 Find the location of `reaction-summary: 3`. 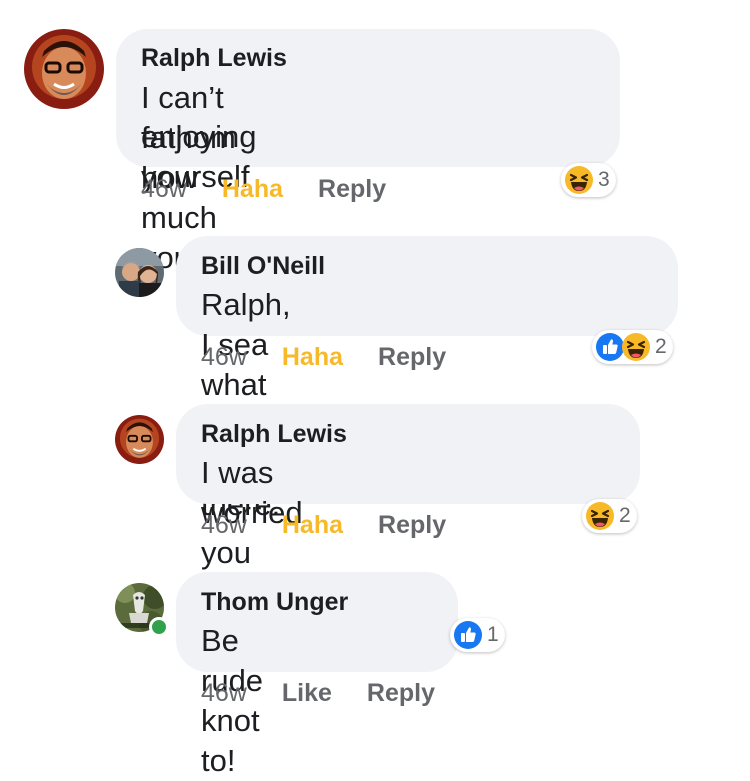

reaction-summary: 3 is located at coordinates (588, 180).